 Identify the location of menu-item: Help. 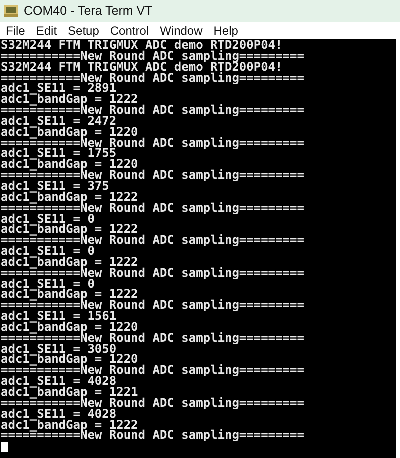
(226, 31).